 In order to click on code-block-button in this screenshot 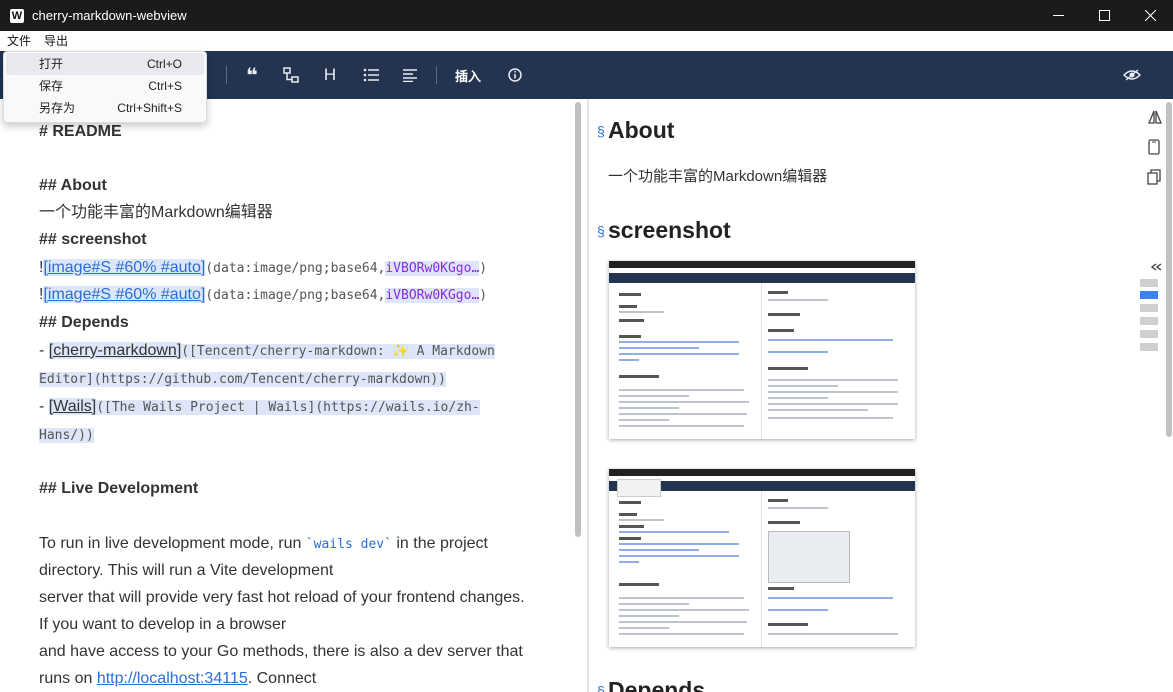, I will do `click(291, 75)`.